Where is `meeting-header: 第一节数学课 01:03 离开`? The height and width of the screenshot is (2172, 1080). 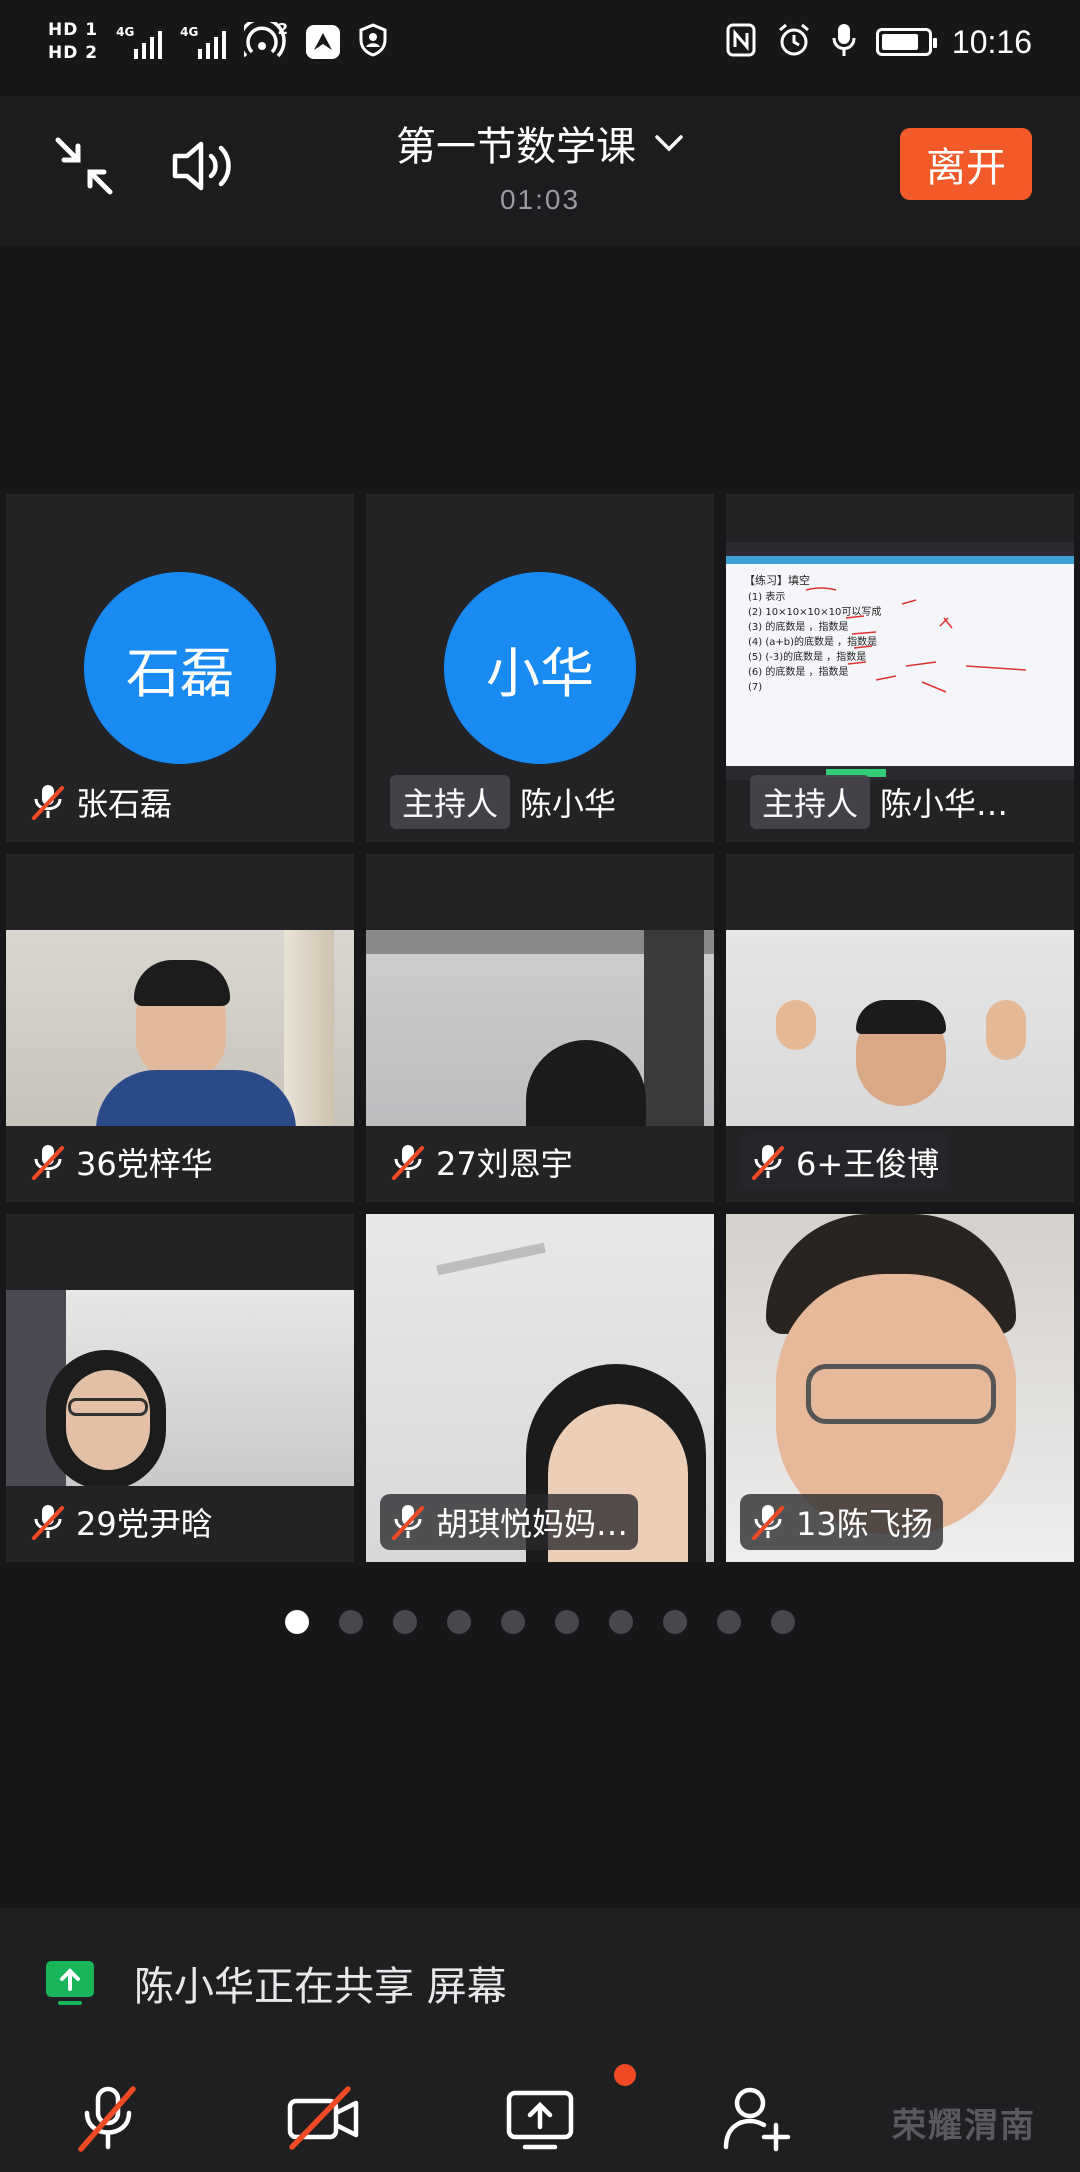
meeting-header: 第一节数学课 01:03 离开 is located at coordinates (540, 171).